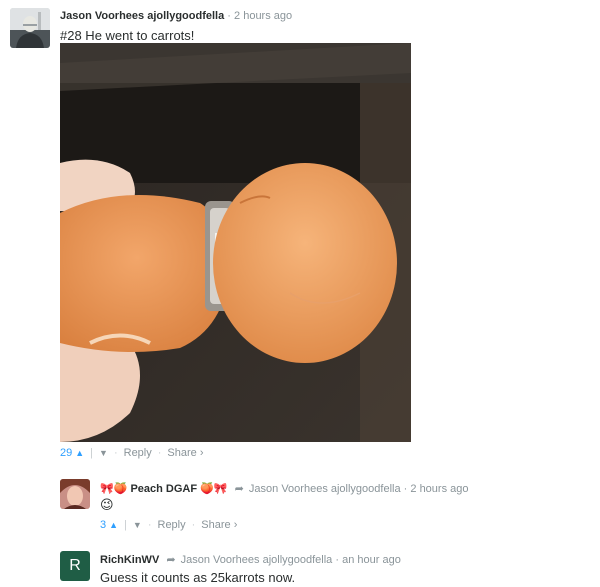 This screenshot has height=587, width=600. What do you see at coordinates (163, 489) in the screenshot?
I see `author-name: Peach DGAF` at bounding box center [163, 489].